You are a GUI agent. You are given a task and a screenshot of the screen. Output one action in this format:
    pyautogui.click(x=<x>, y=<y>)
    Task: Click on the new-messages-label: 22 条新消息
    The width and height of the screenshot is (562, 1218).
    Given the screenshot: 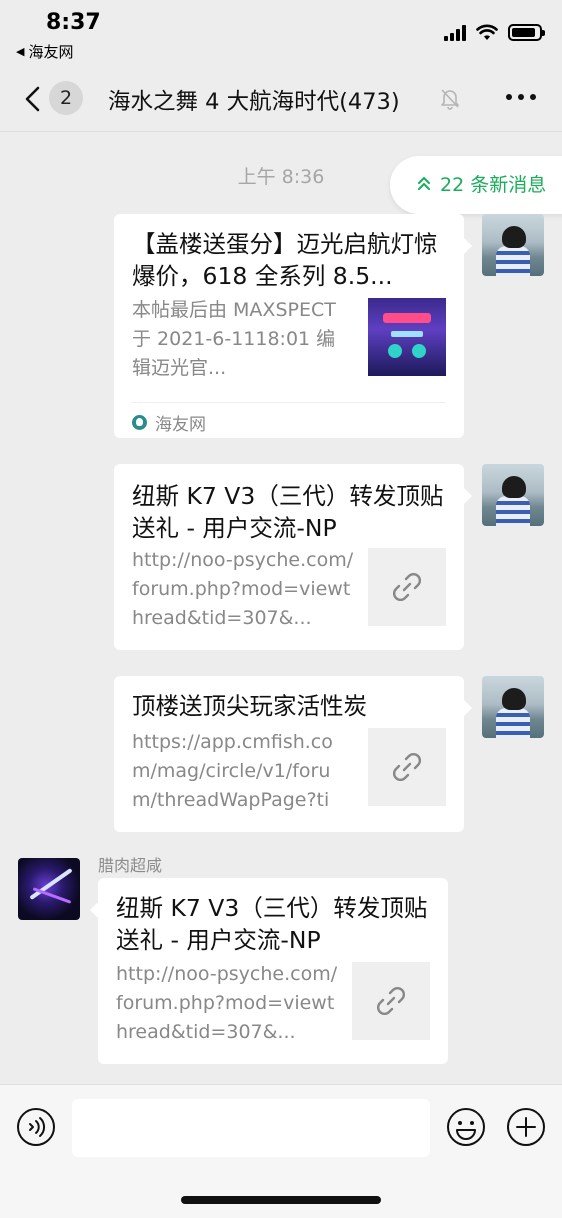 What is the action you would take?
    pyautogui.click(x=493, y=185)
    